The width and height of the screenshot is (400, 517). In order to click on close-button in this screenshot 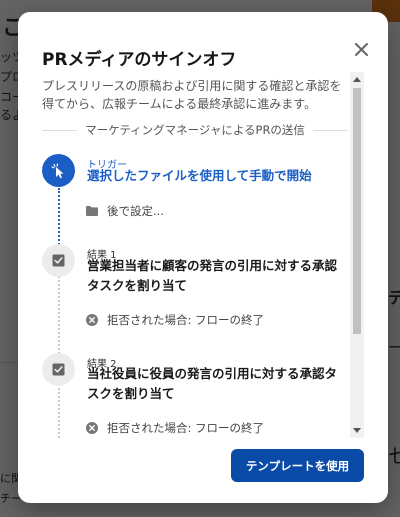, I will do `click(361, 49)`.